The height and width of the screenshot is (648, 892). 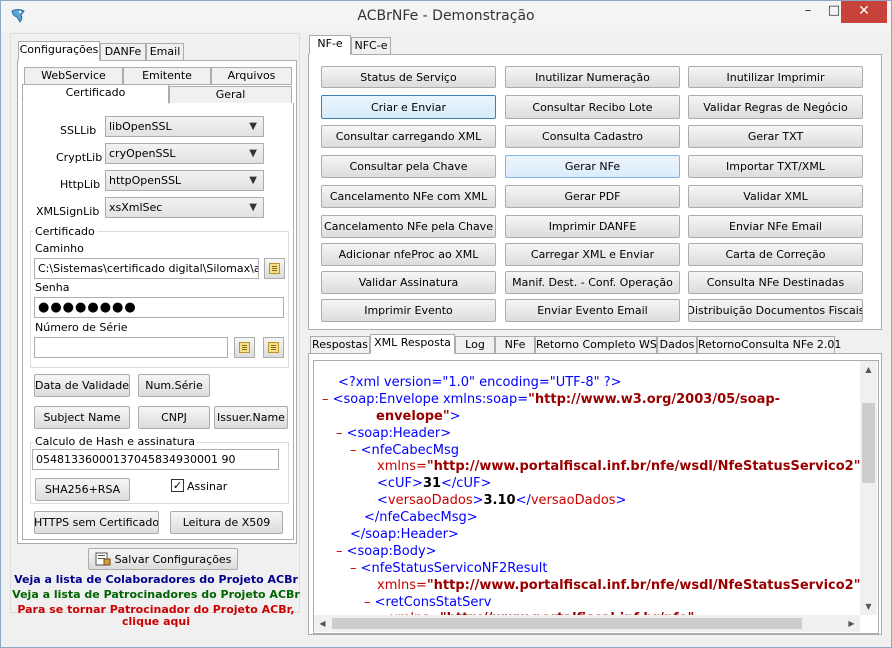 I want to click on scroll-right-icon: ▶, so click(x=851, y=623).